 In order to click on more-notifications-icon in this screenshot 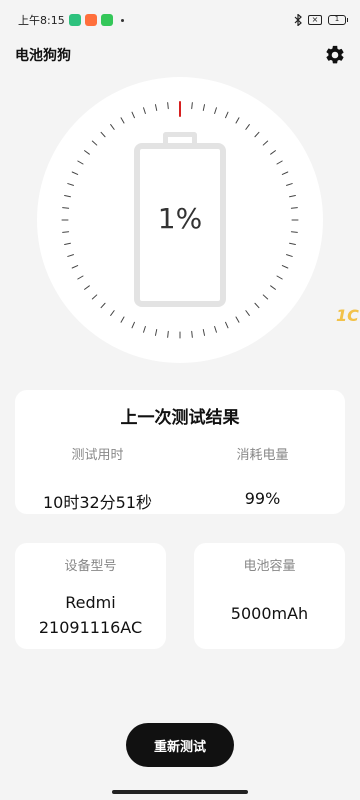, I will do `click(122, 20)`.